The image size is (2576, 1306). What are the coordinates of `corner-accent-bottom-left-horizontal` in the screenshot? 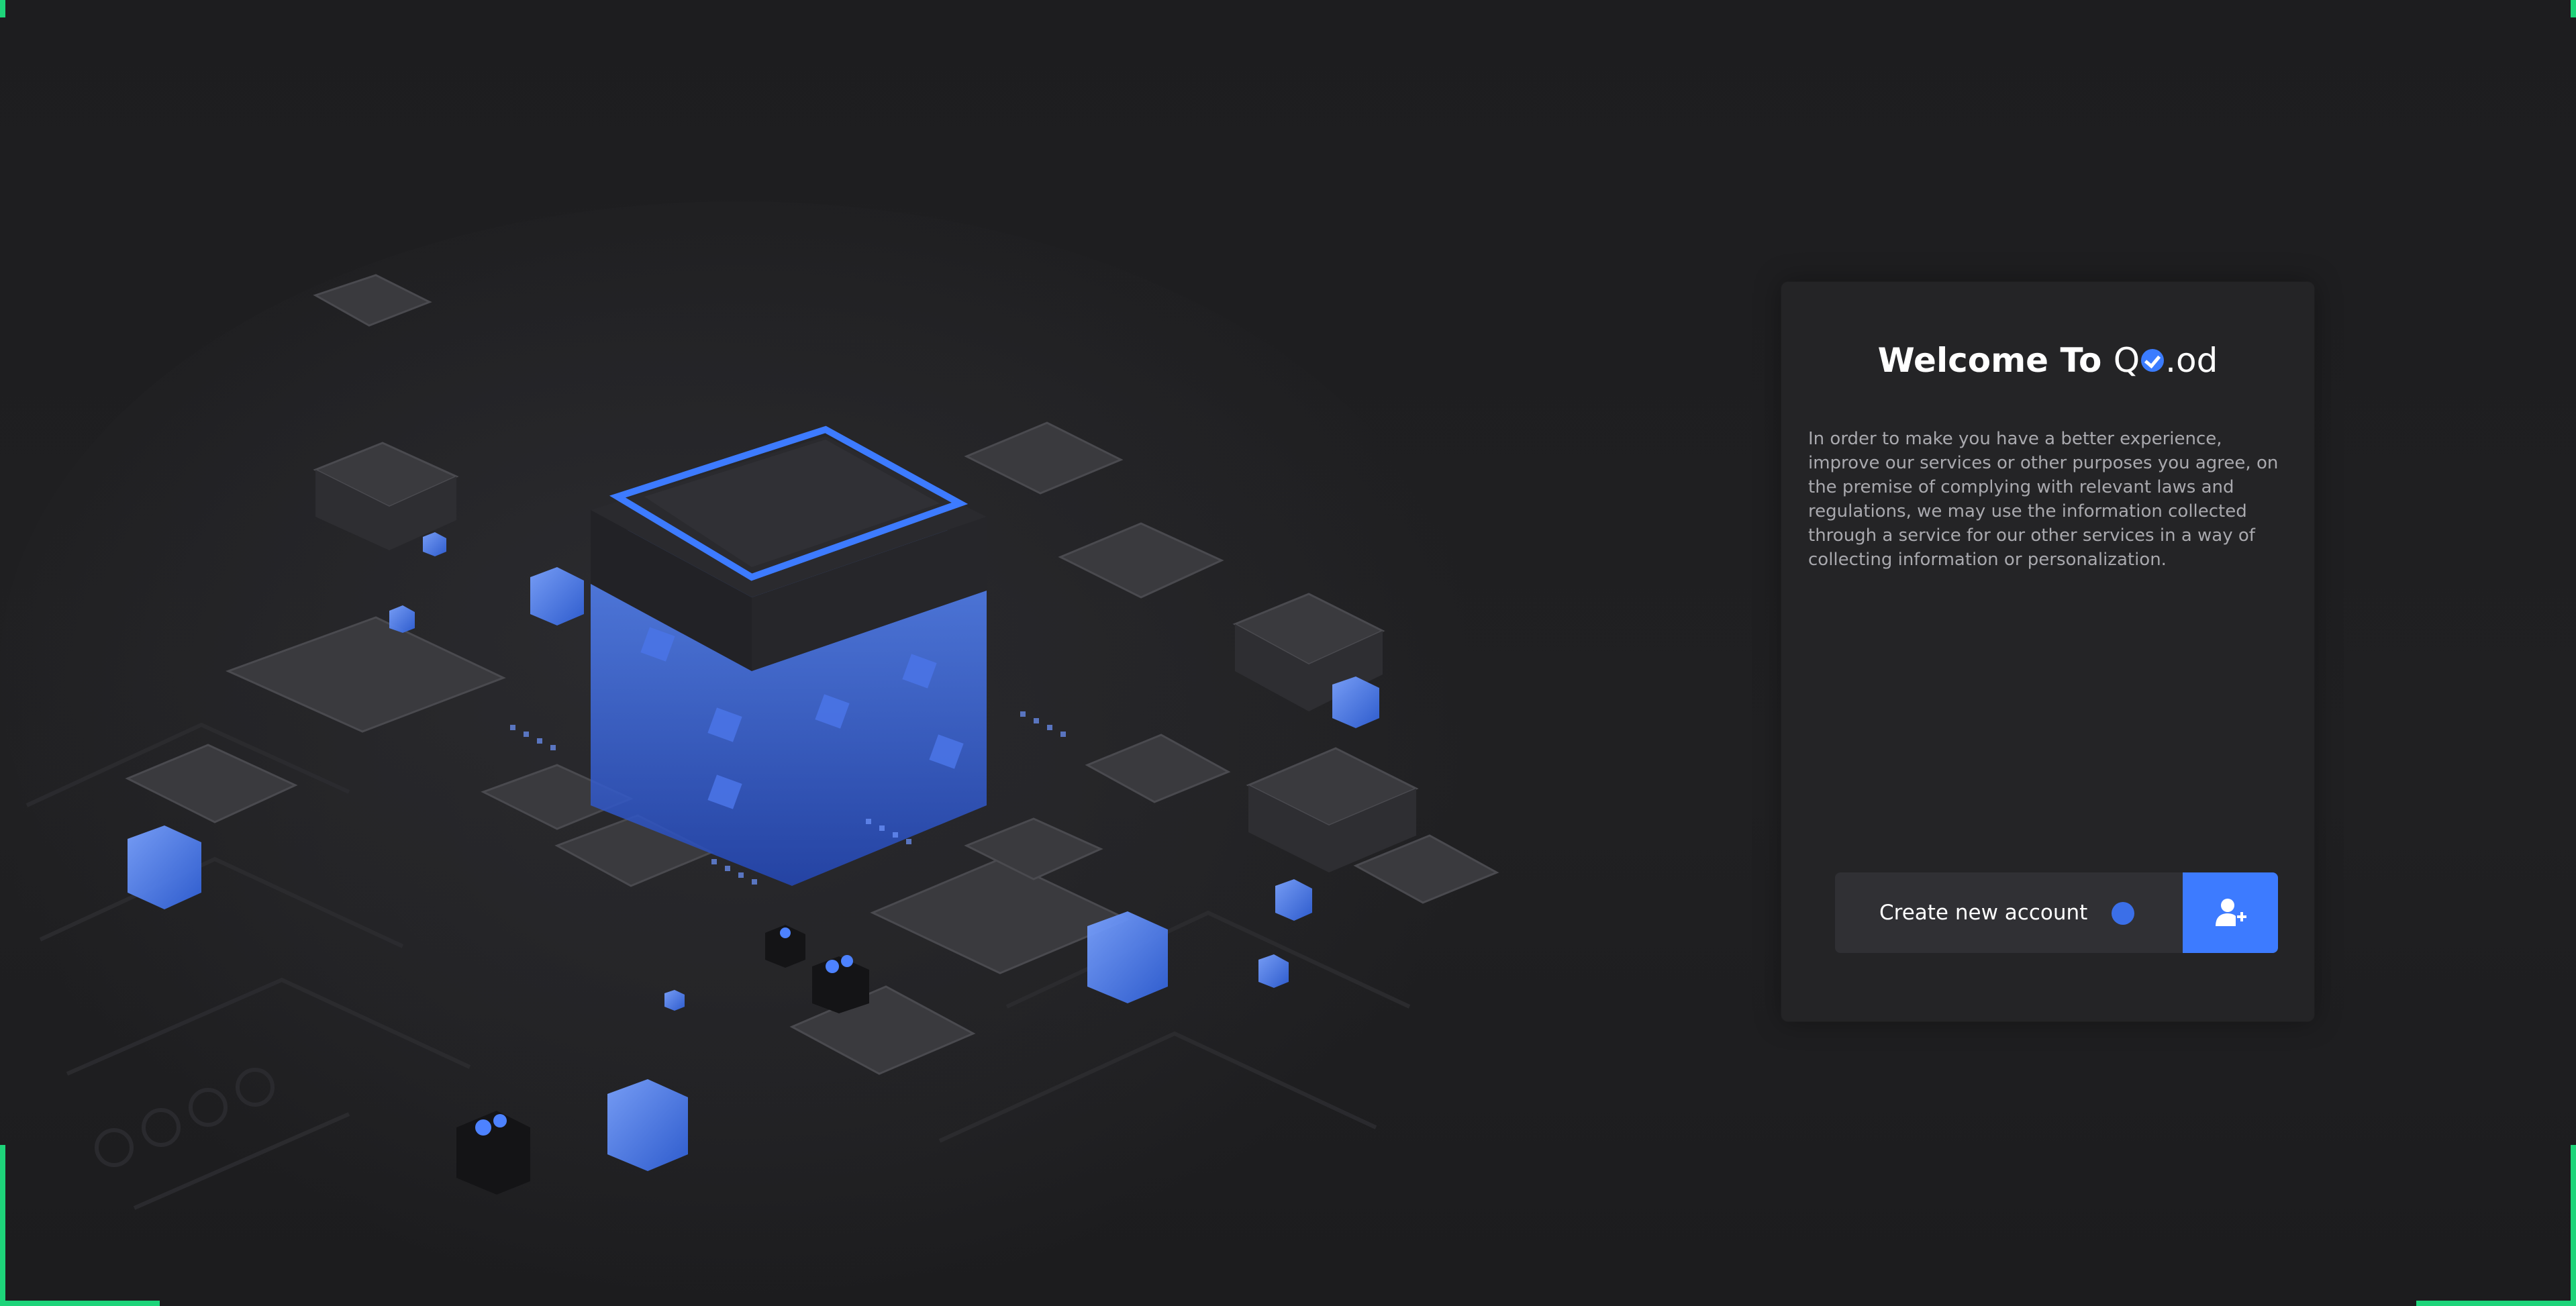 It's located at (80, 1303).